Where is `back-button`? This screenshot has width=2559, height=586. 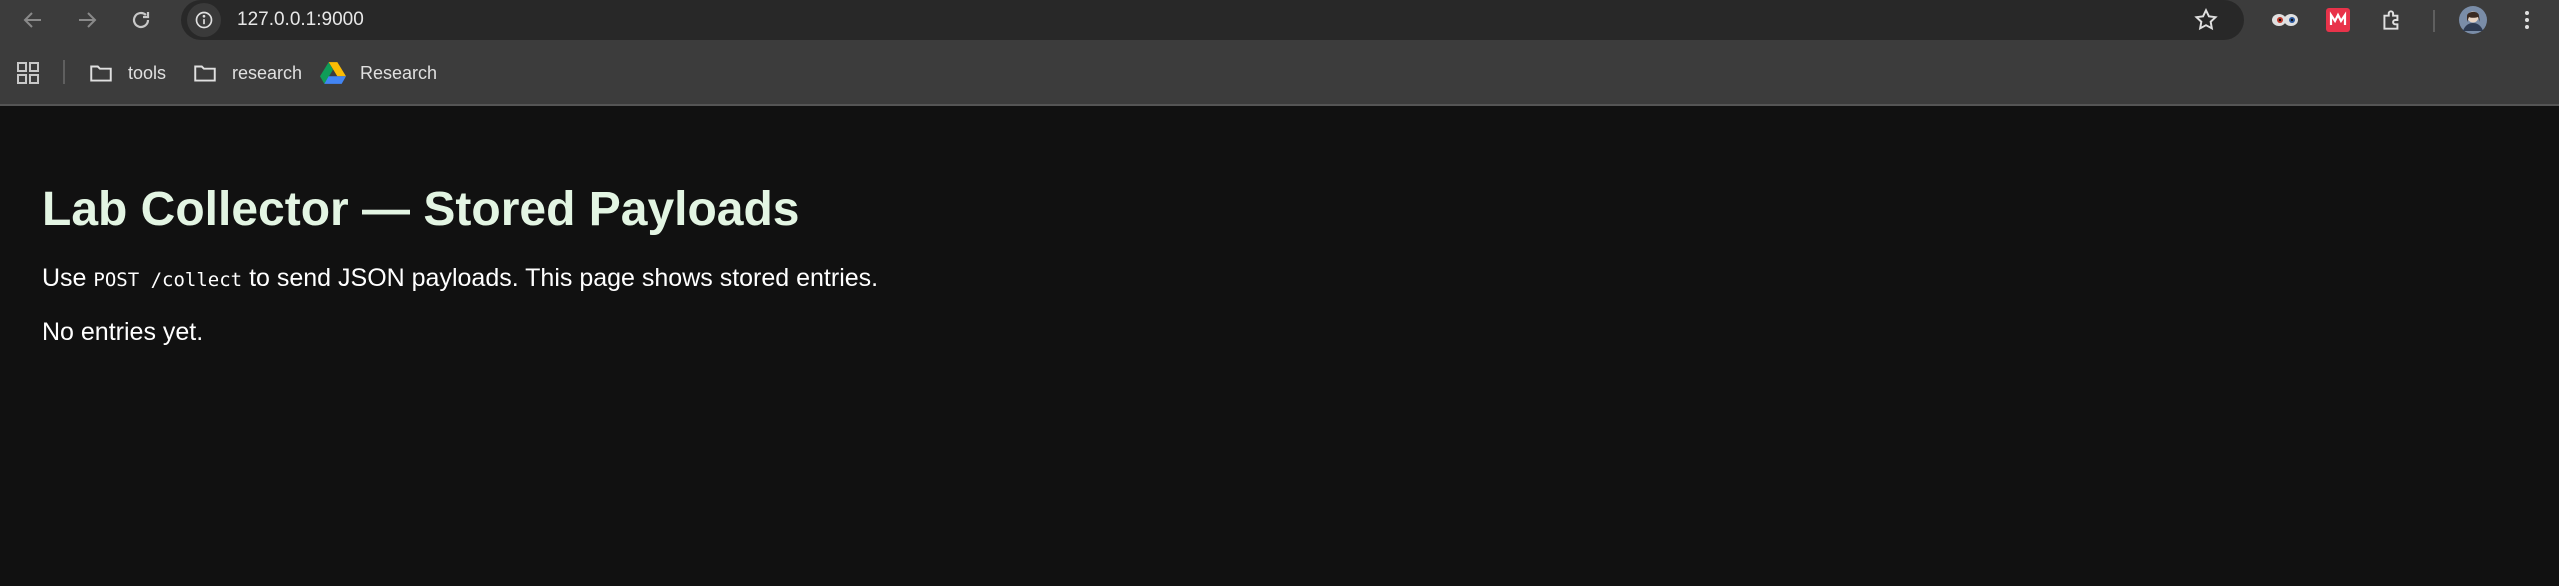 back-button is located at coordinates (33, 20).